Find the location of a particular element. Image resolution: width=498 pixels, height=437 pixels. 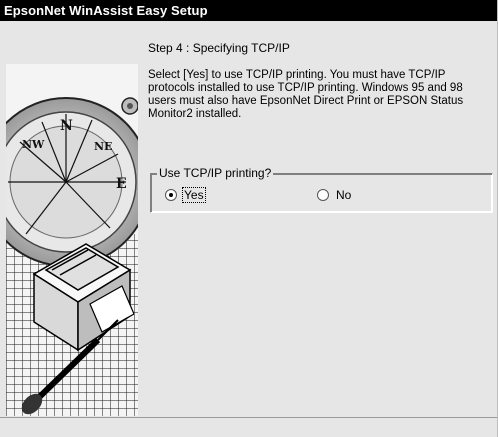

tcpip-group-box: Use TCP/IP printing? Yes No is located at coordinates (321, 189).